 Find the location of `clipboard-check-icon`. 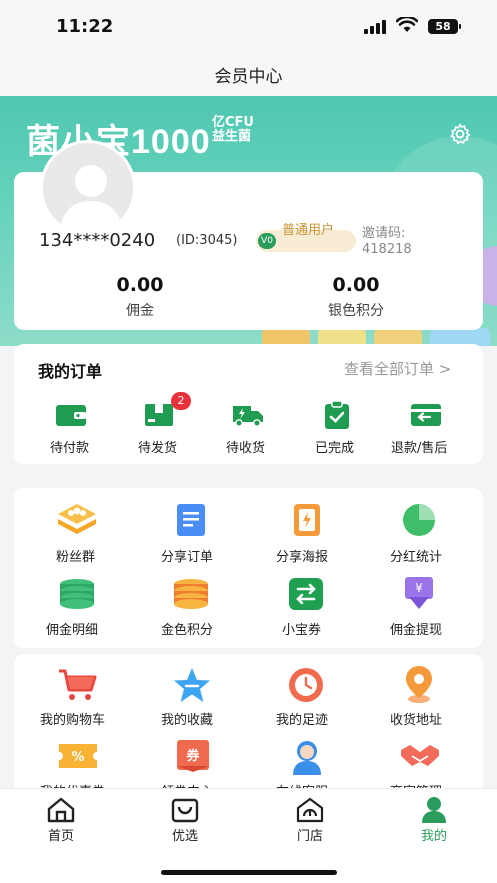

clipboard-check-icon is located at coordinates (337, 415).